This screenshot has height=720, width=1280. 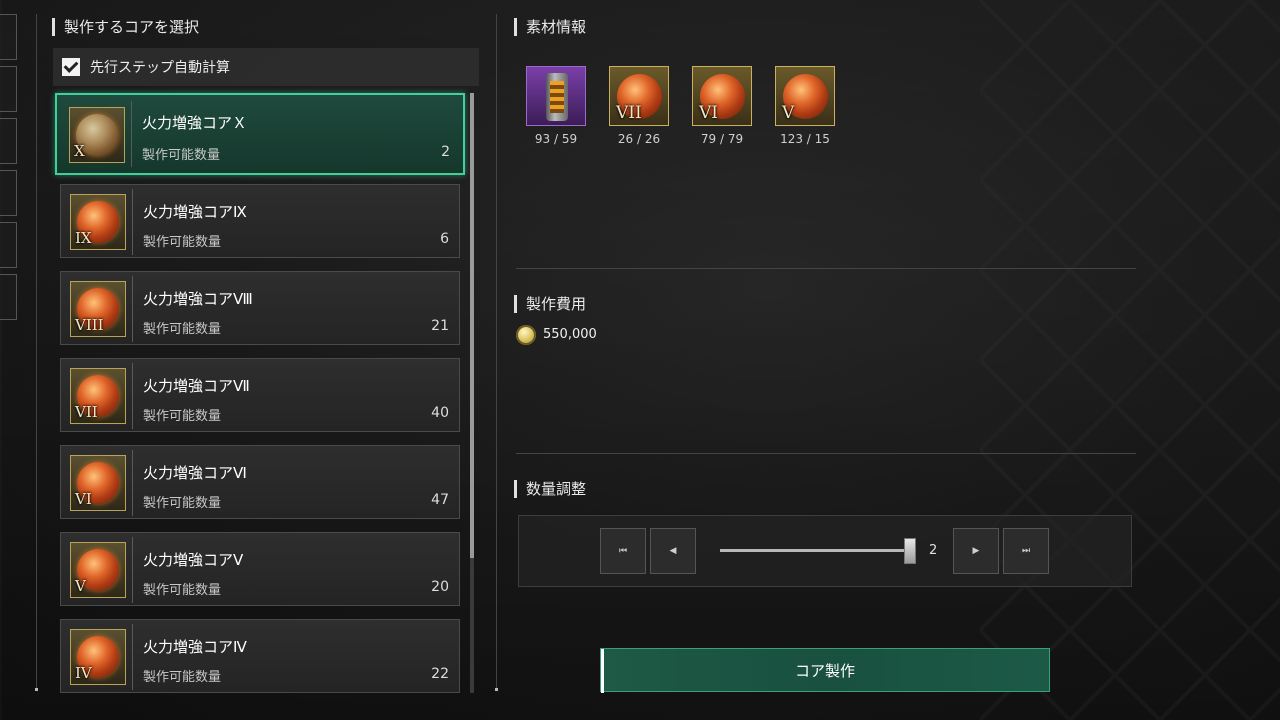 What do you see at coordinates (556, 304) in the screenshot?
I see `cost-title-text: 製作費用` at bounding box center [556, 304].